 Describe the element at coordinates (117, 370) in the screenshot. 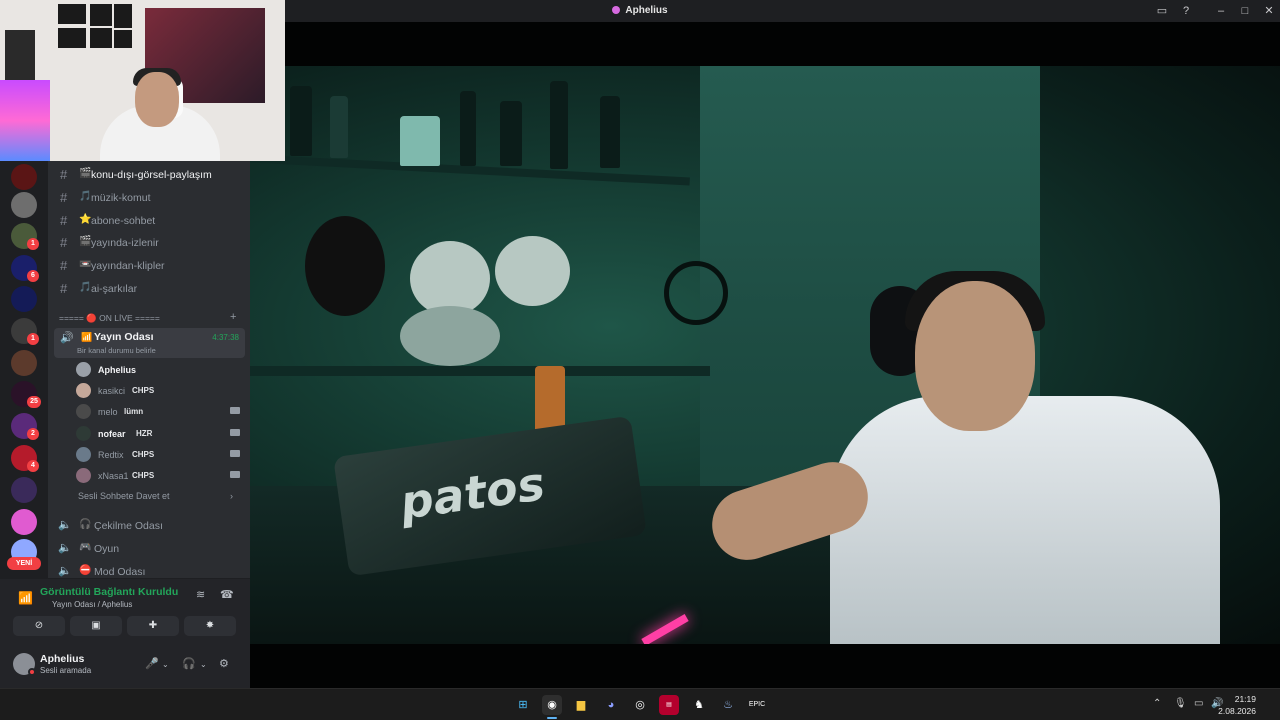

I see `member-name: Aphelius` at that location.